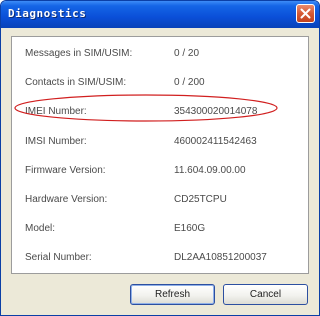 This screenshot has width=320, height=316. I want to click on row-model: Model: E160G, so click(160, 231).